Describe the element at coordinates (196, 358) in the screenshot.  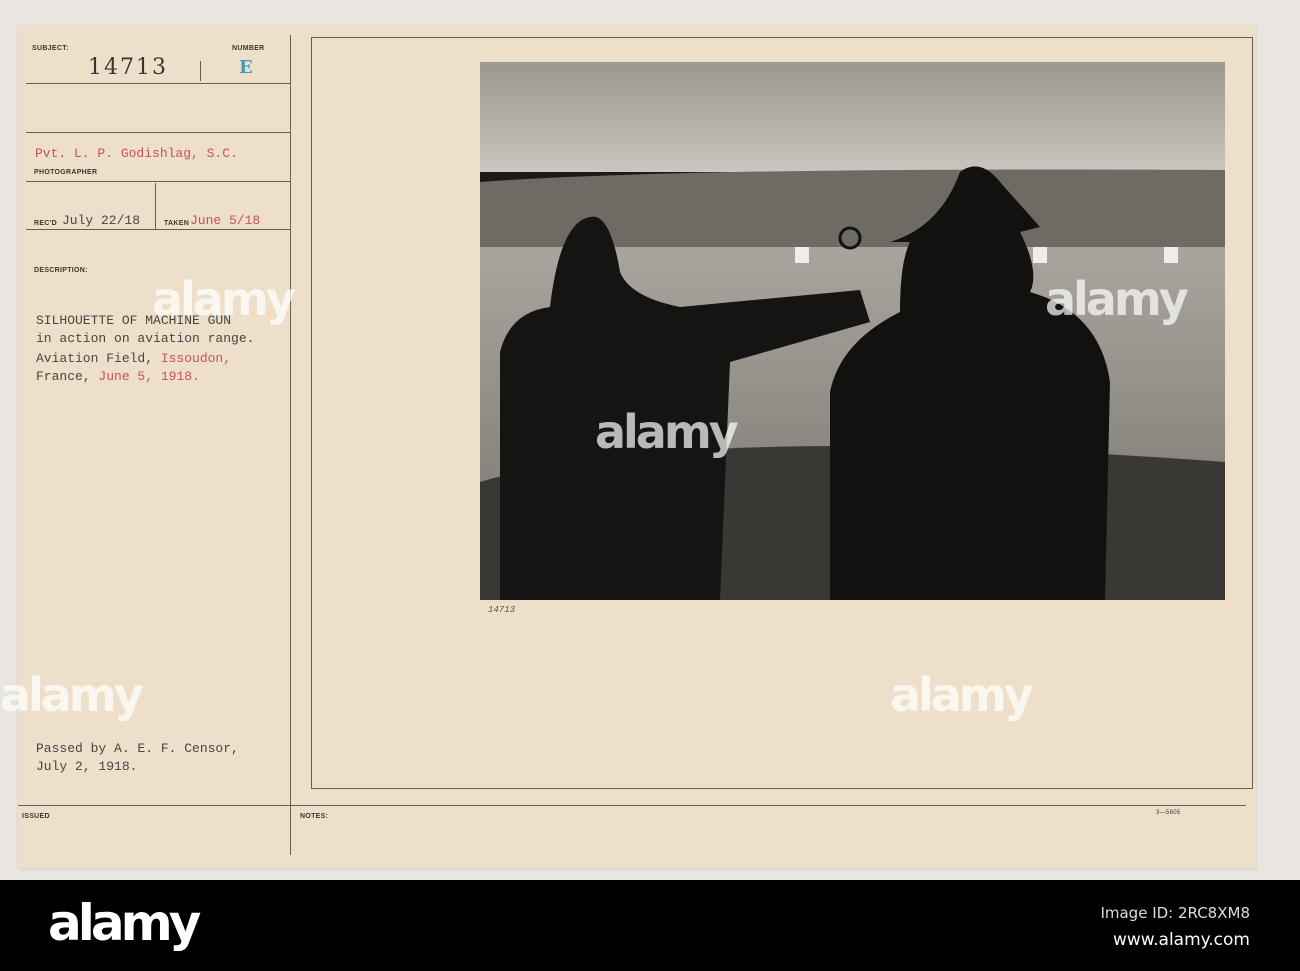
I see `description-place: Issoudon,` at that location.